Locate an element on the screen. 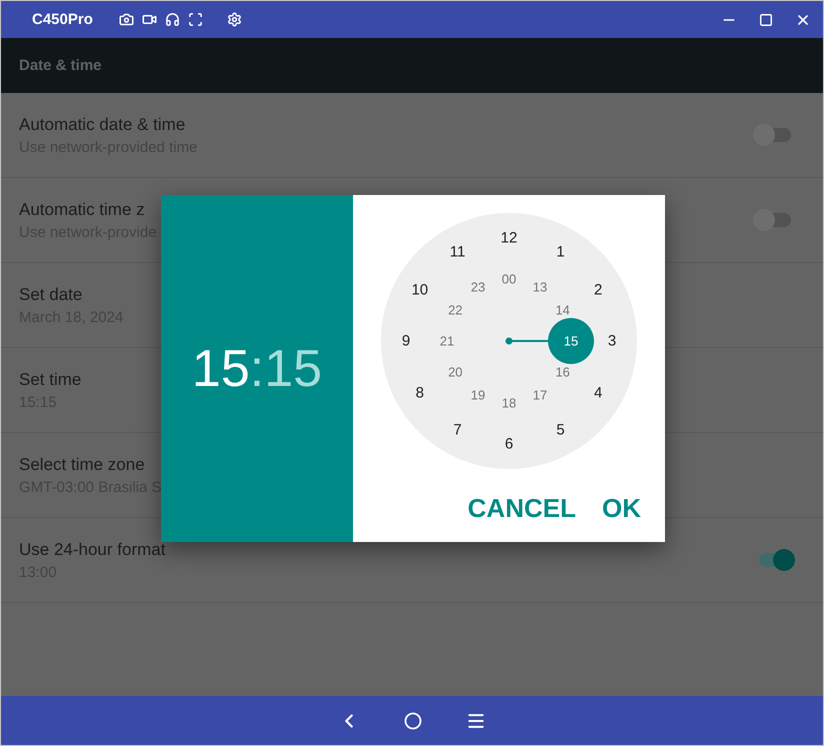 The image size is (824, 746). hour-number: 6 is located at coordinates (509, 444).